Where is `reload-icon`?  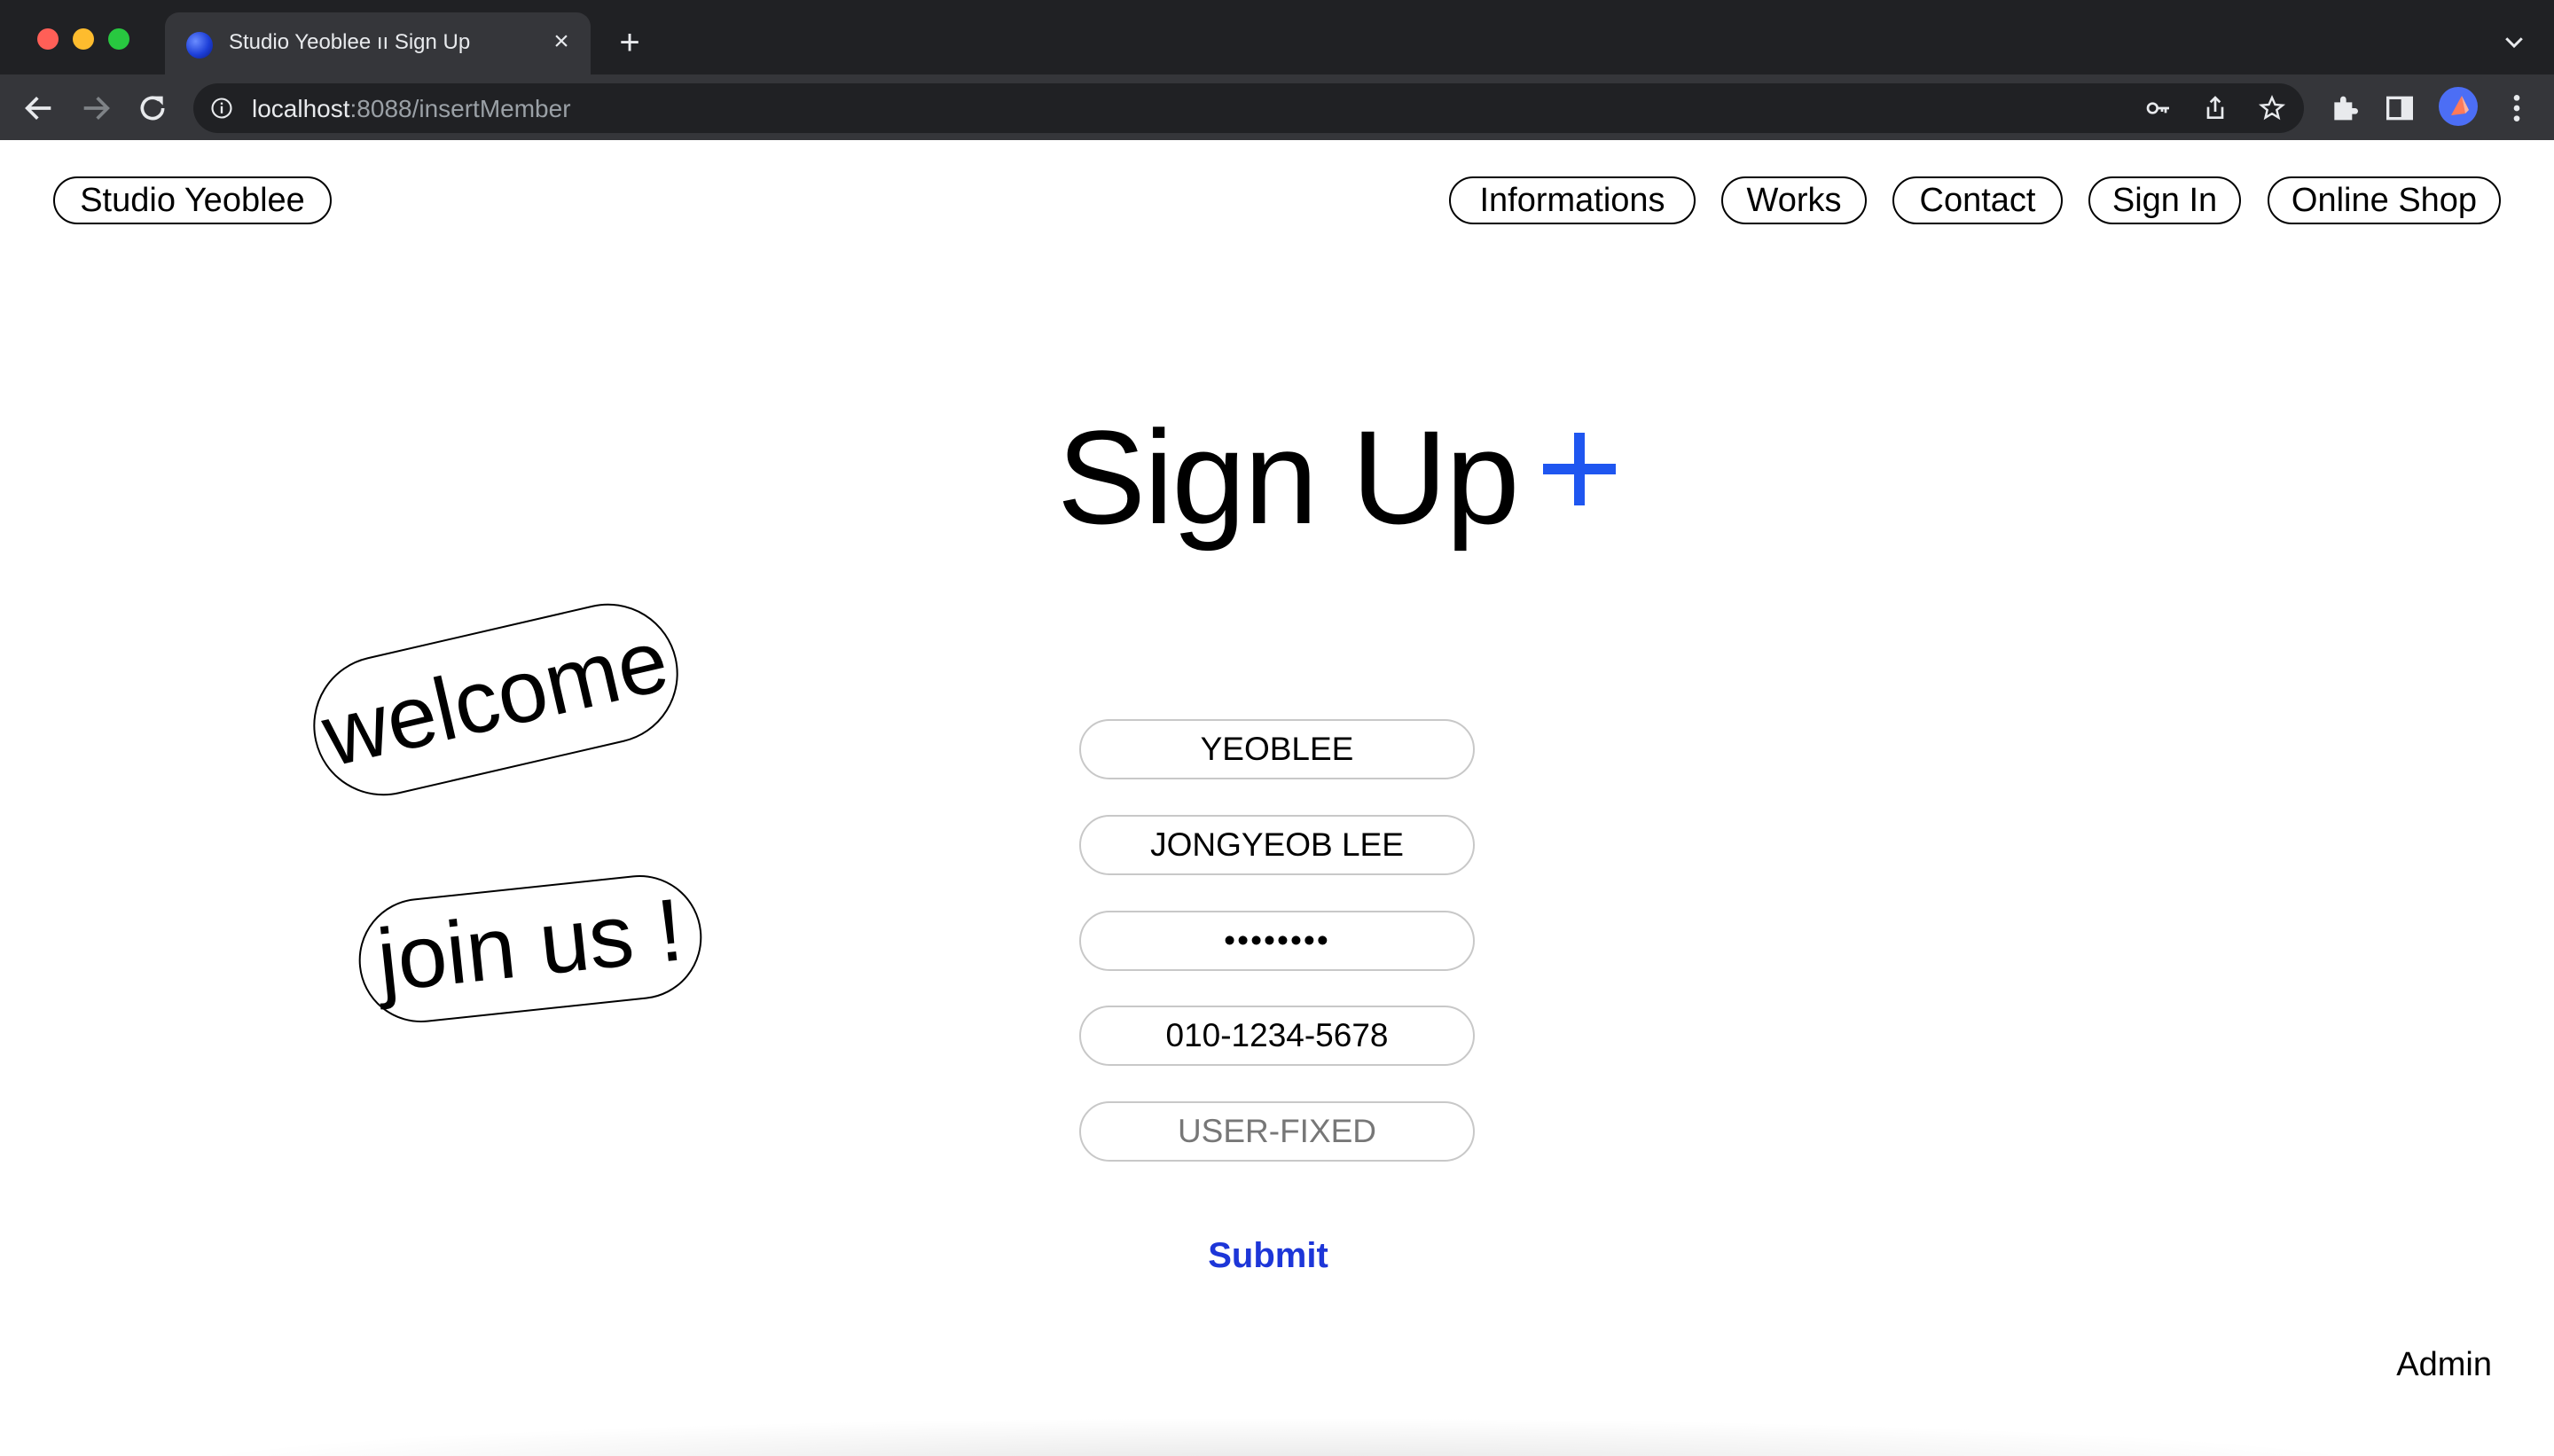
reload-icon is located at coordinates (152, 108).